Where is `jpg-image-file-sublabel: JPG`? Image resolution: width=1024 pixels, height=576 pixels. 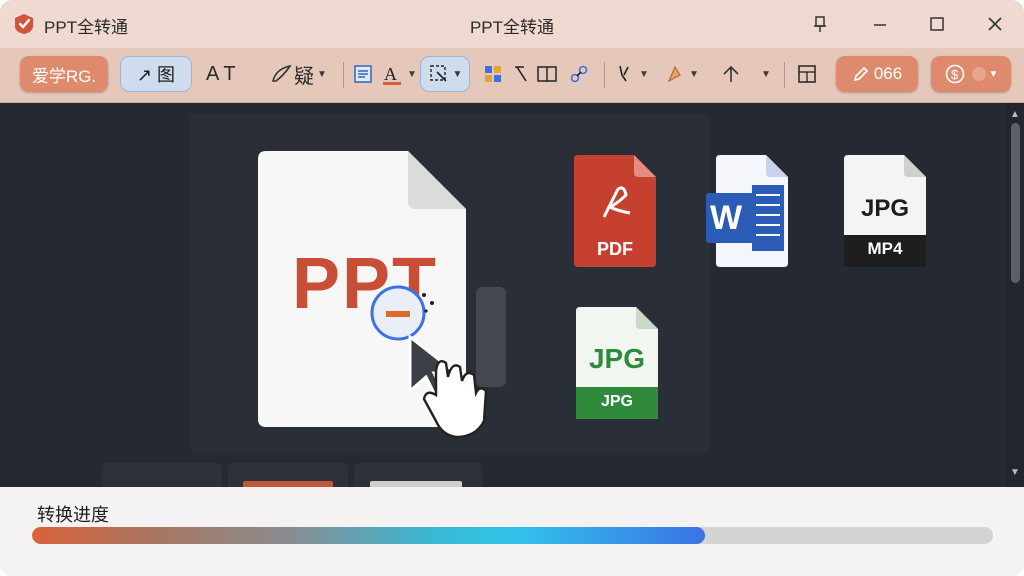 jpg-image-file-sublabel: JPG is located at coordinates (616, 401).